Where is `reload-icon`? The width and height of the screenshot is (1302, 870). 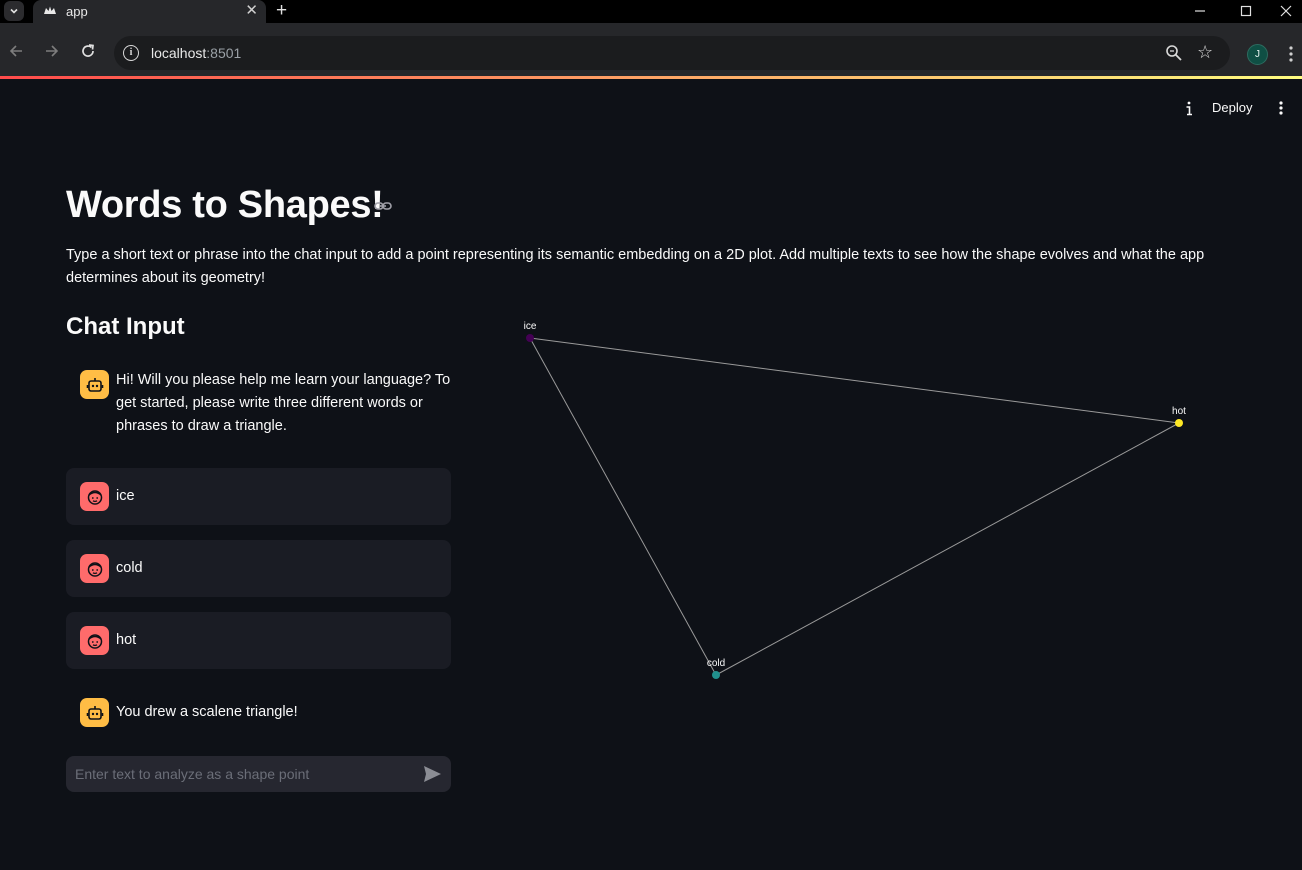
reload-icon is located at coordinates (88, 50).